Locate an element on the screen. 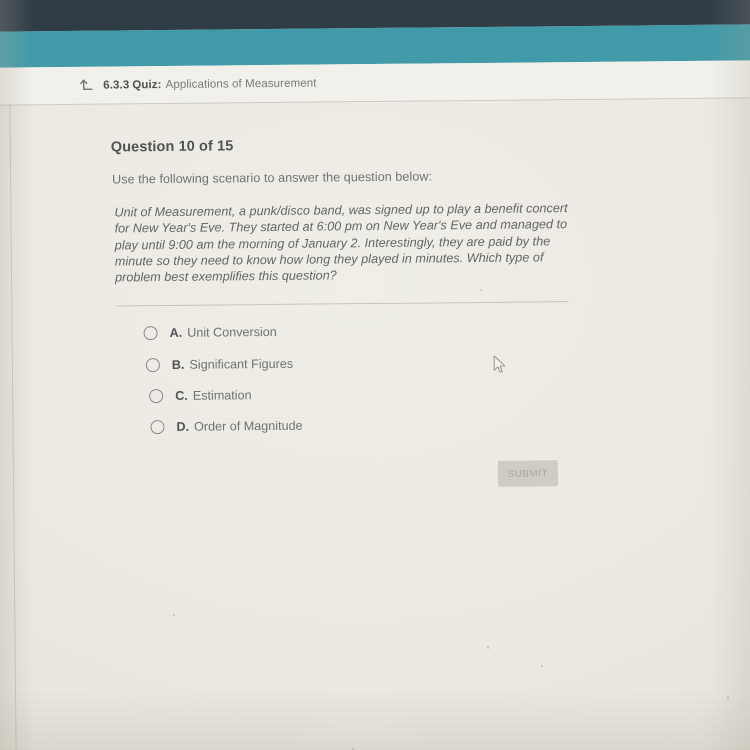 The image size is (750, 750). content-divider is located at coordinates (342, 304).